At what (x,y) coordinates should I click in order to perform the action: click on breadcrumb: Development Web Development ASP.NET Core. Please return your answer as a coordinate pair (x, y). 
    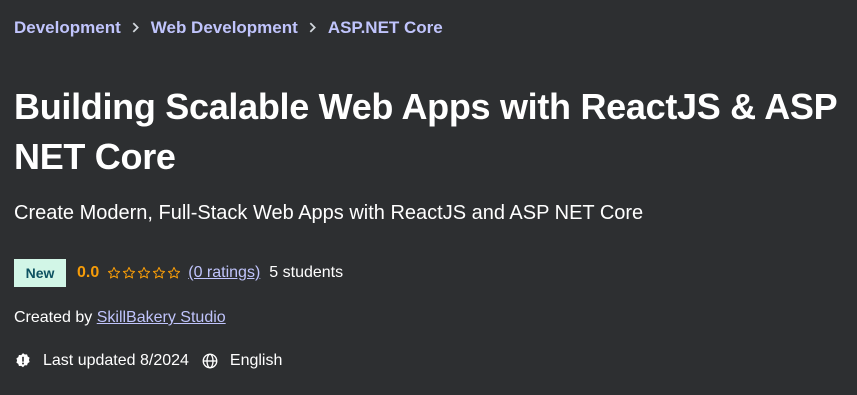
    Looking at the image, I should click on (228, 28).